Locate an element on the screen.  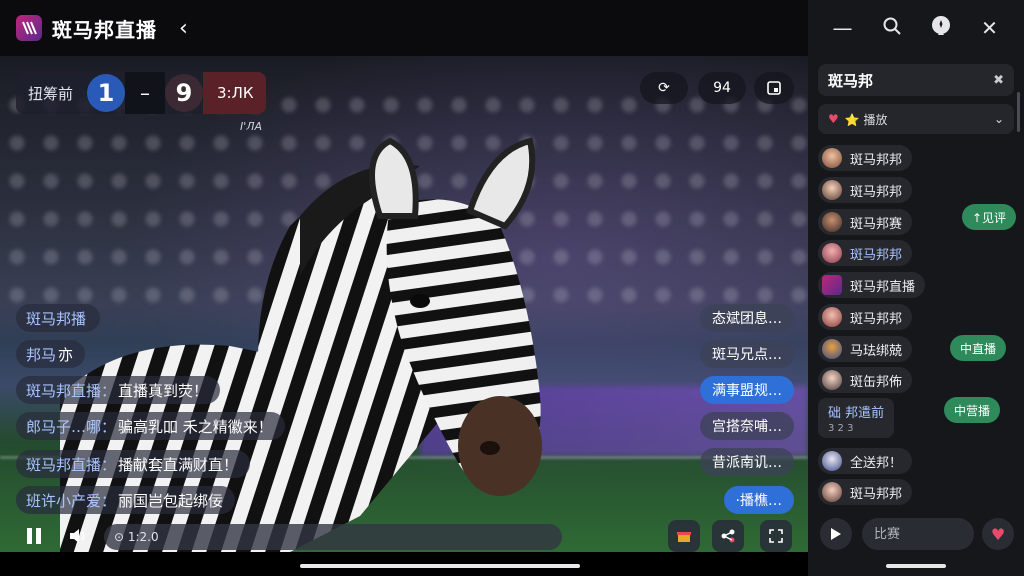
chevron-down-icon: ⌄ is located at coordinates (999, 119).